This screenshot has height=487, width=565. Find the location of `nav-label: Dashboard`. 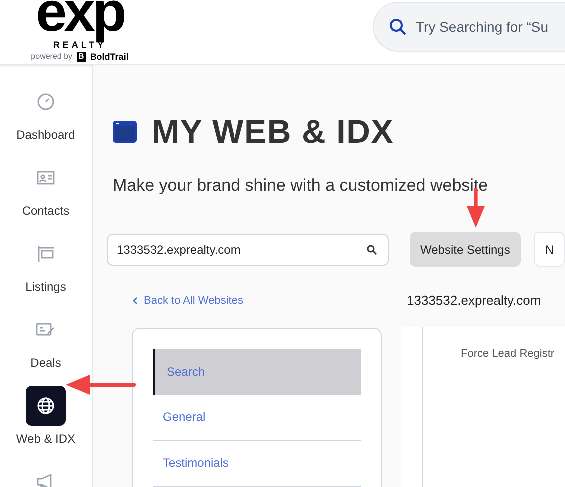

nav-label: Dashboard is located at coordinates (46, 135).